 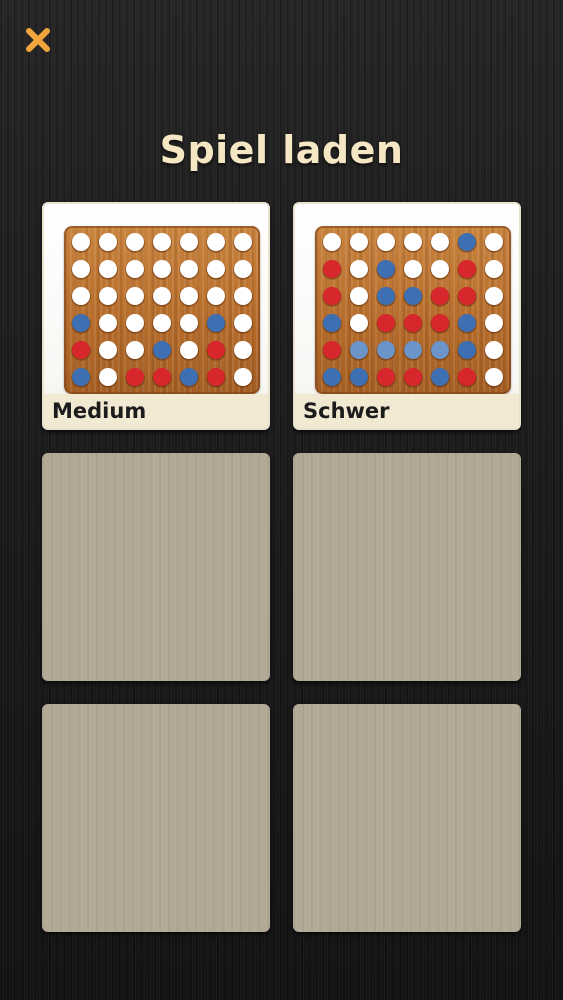 I want to click on save-slot-schwer: Schwer, so click(x=407, y=316).